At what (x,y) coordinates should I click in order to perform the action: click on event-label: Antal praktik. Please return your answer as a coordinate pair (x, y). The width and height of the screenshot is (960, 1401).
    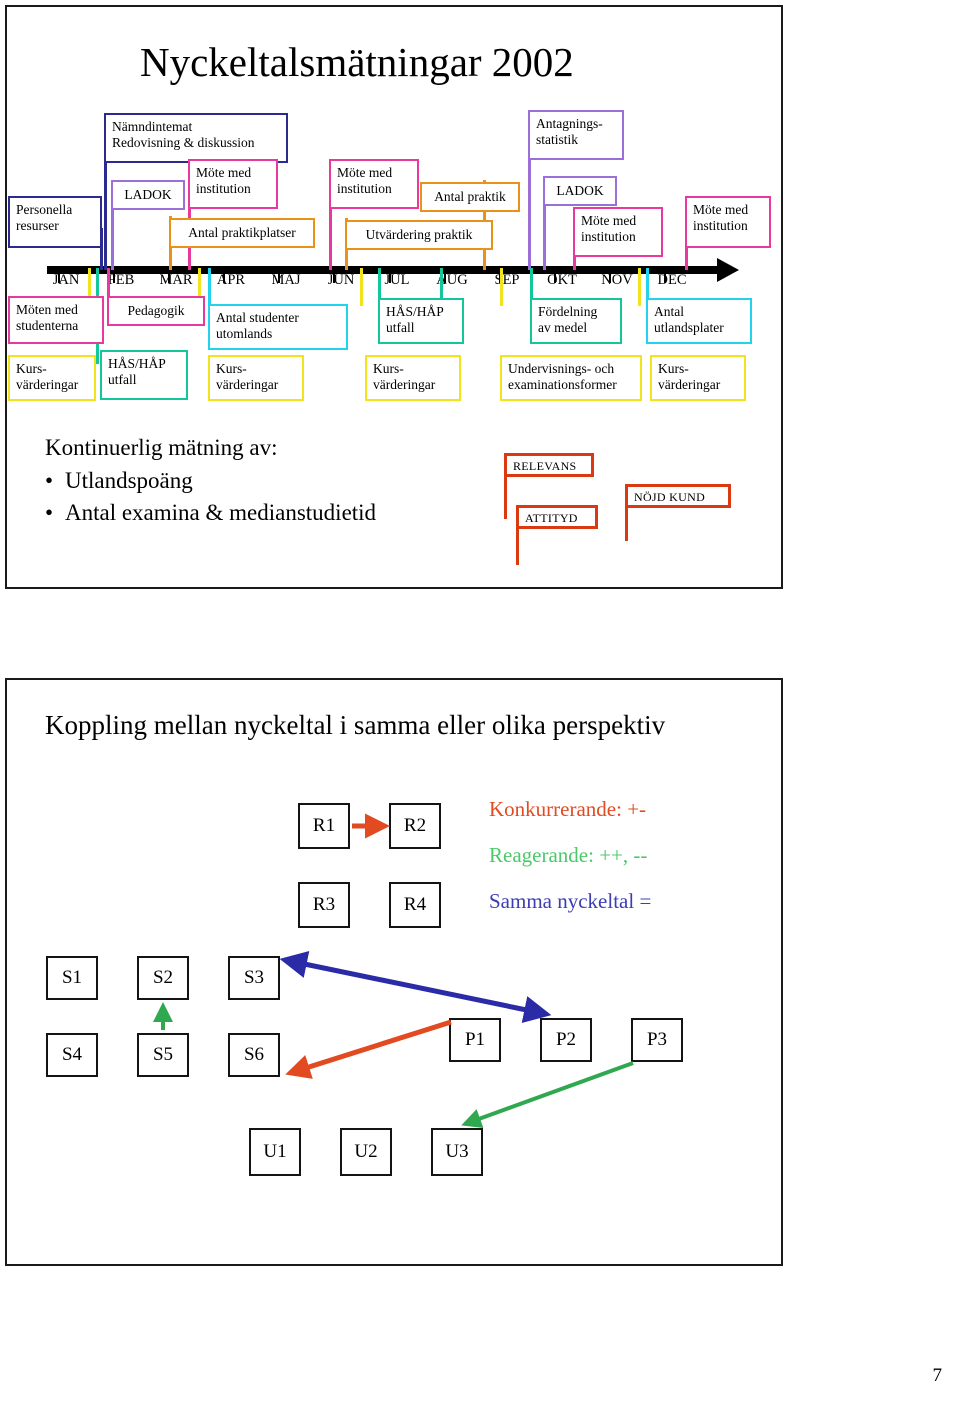
    Looking at the image, I should click on (470, 197).